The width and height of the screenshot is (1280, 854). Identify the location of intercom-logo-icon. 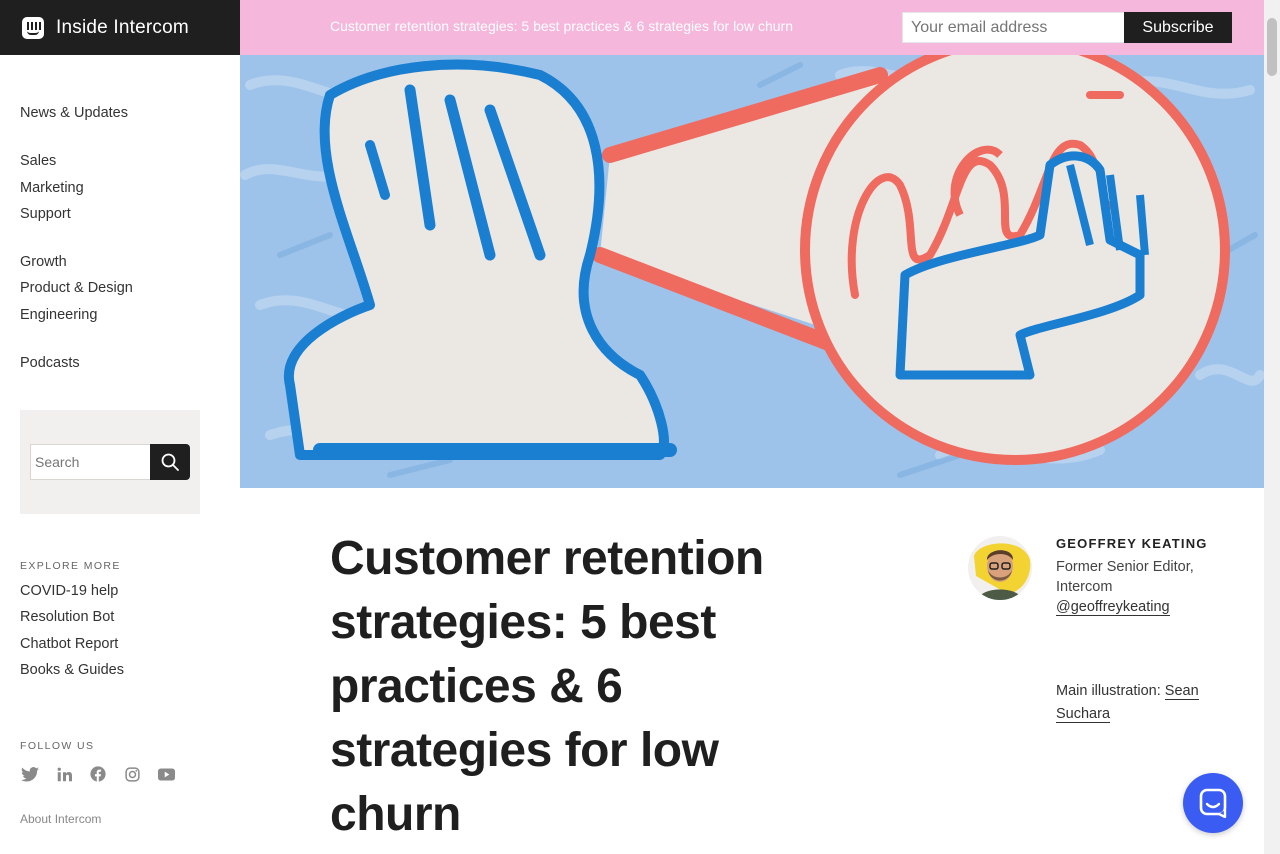
(33, 27).